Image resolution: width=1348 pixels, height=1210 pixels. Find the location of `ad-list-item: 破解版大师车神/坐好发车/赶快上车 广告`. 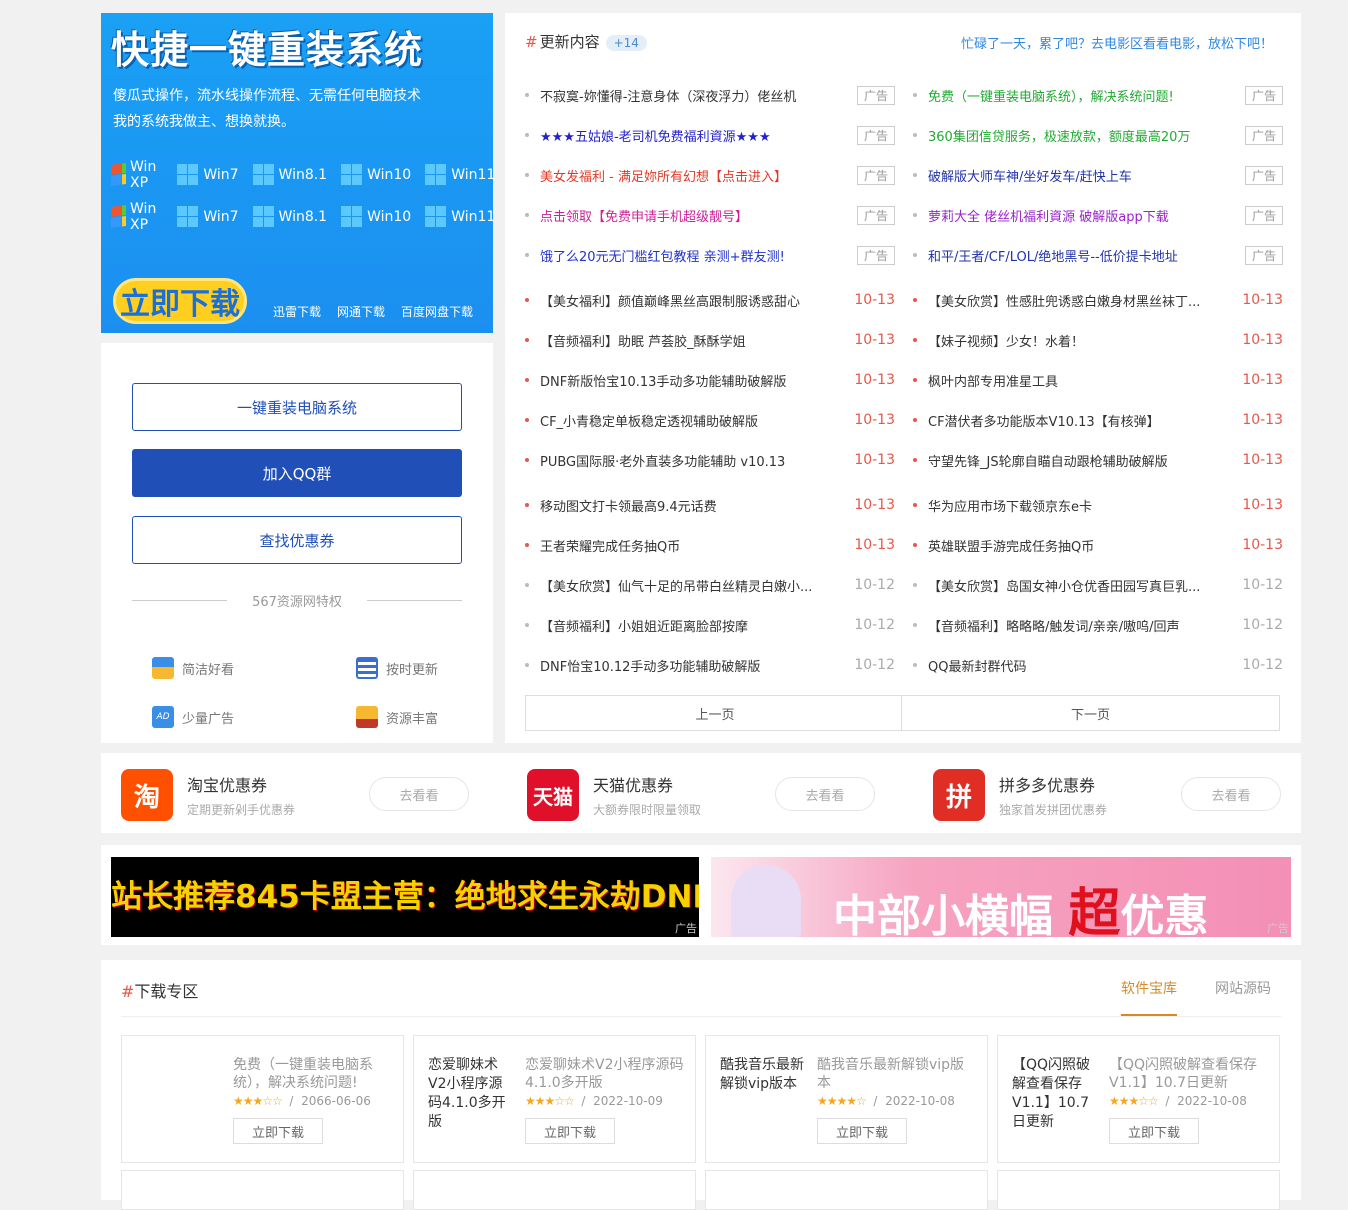

ad-list-item: 破解版大师车神/坐好发车/赶快上车 广告 is located at coordinates (1098, 175).